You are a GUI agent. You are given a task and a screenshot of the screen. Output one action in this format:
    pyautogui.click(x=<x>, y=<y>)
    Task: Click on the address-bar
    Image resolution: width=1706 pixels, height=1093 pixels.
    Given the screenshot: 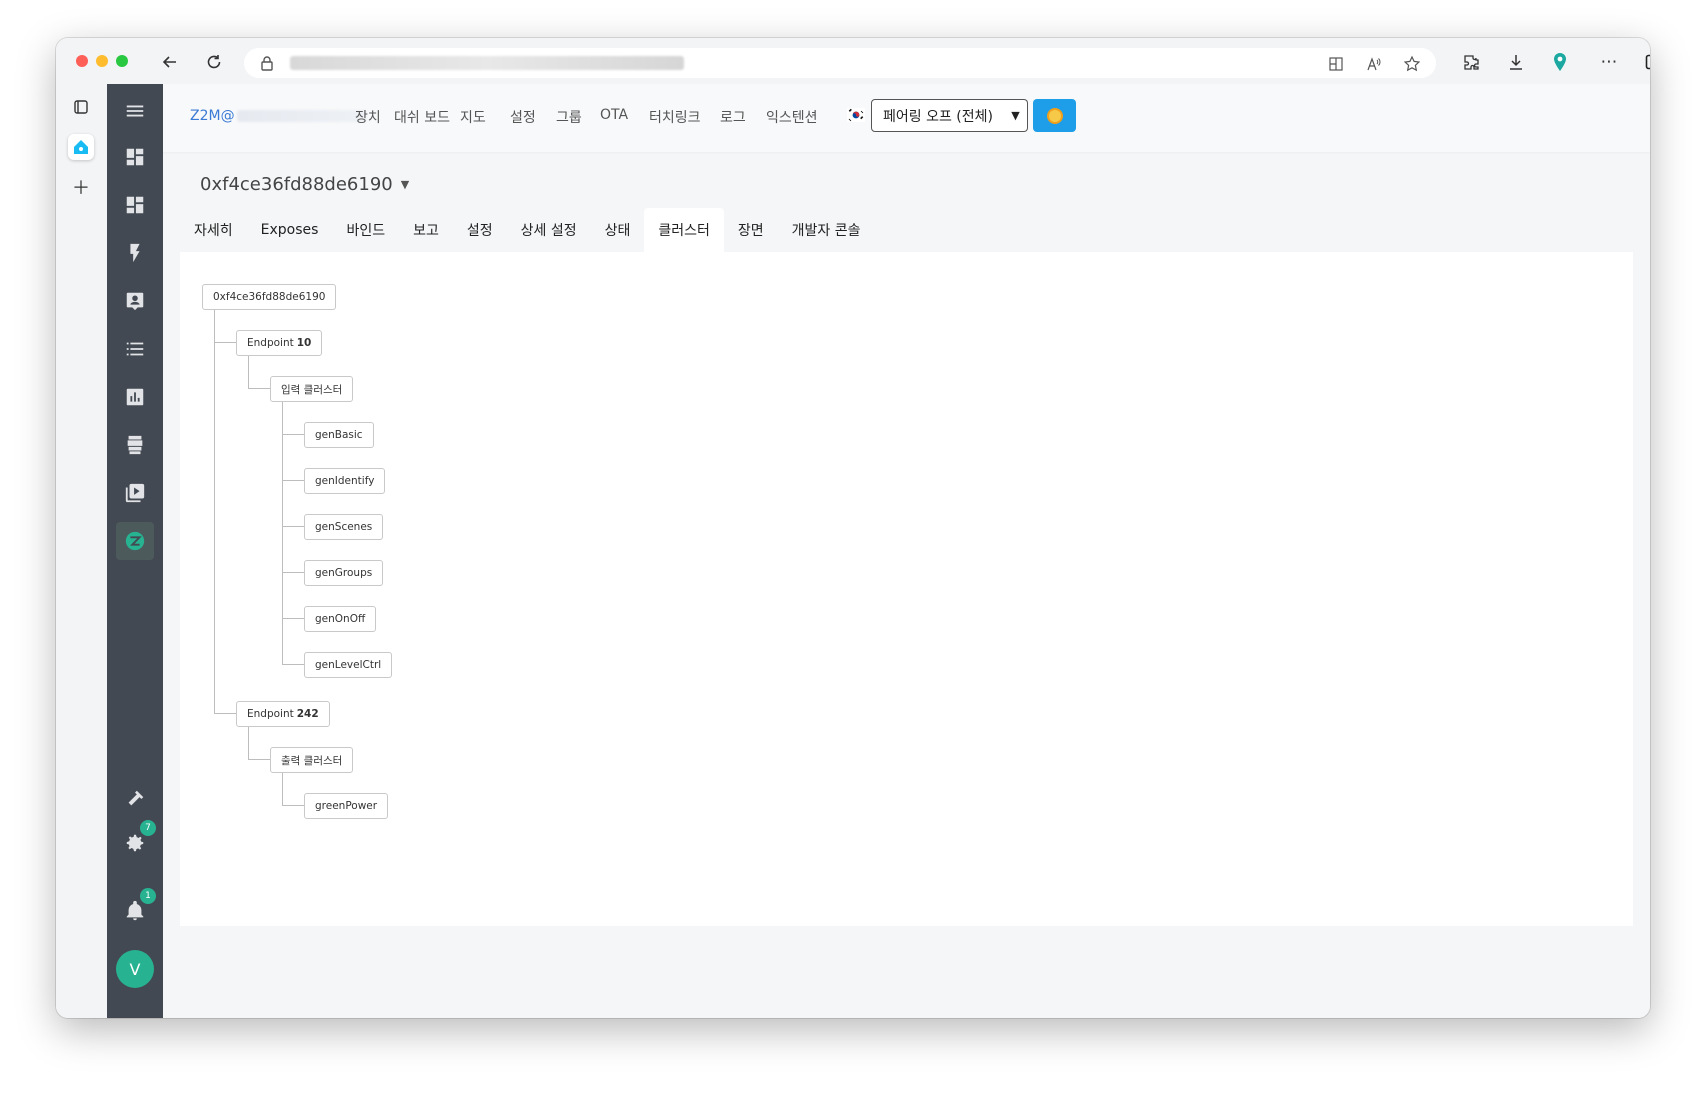 What is the action you would take?
    pyautogui.click(x=840, y=63)
    